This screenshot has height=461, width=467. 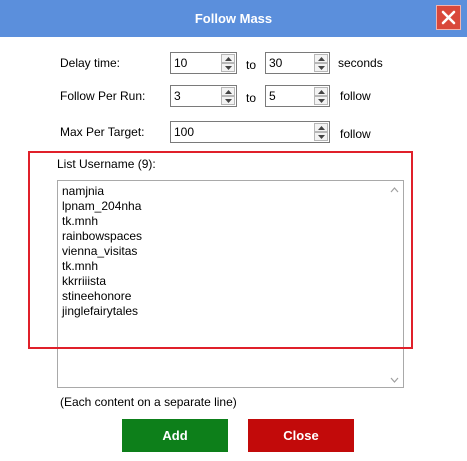 I want to click on delay-from-spinner, so click(x=203, y=63).